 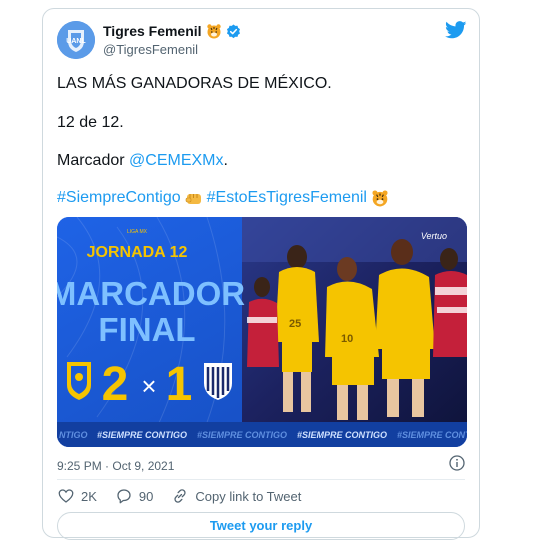 I want to click on reply-button: 90, so click(x=134, y=496).